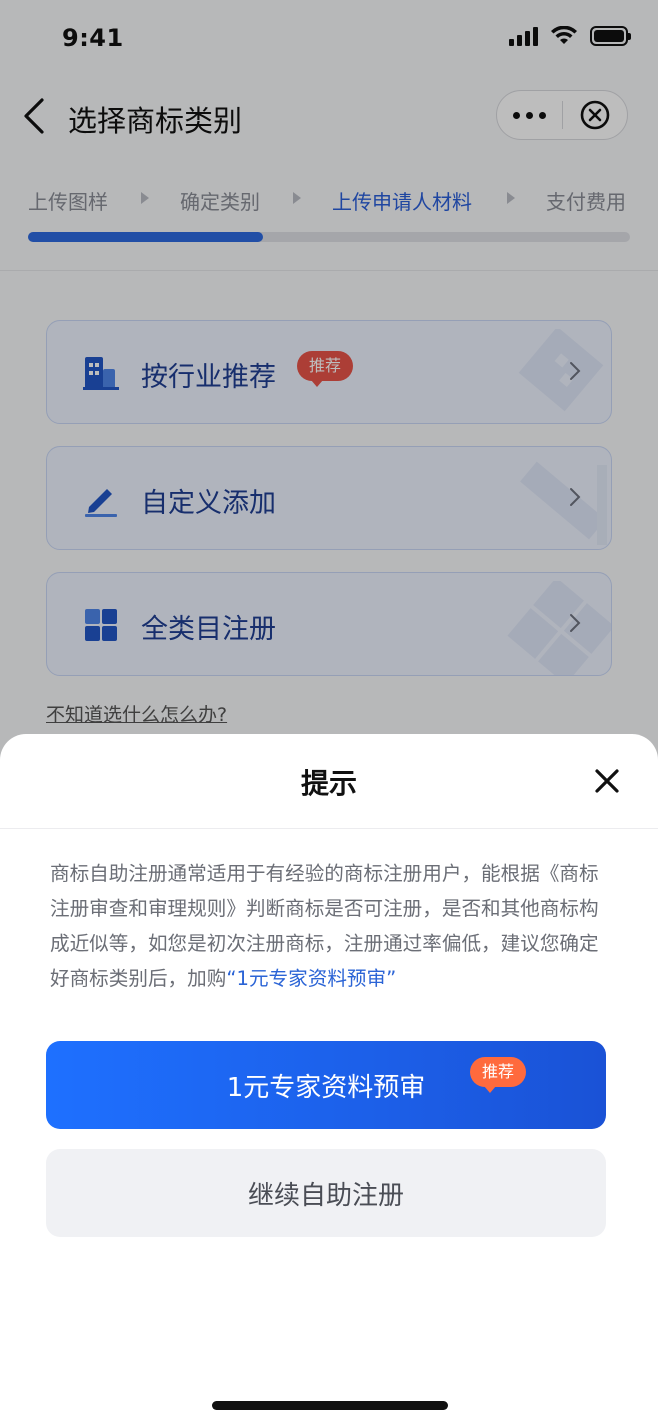 This screenshot has height=1425, width=658. I want to click on continue-self-register-label: 继续自助注册, so click(325, 1195).